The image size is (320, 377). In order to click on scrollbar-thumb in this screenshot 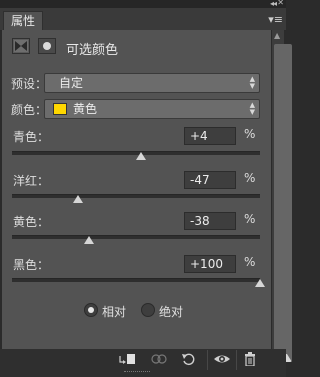, I will do `click(283, 203)`.